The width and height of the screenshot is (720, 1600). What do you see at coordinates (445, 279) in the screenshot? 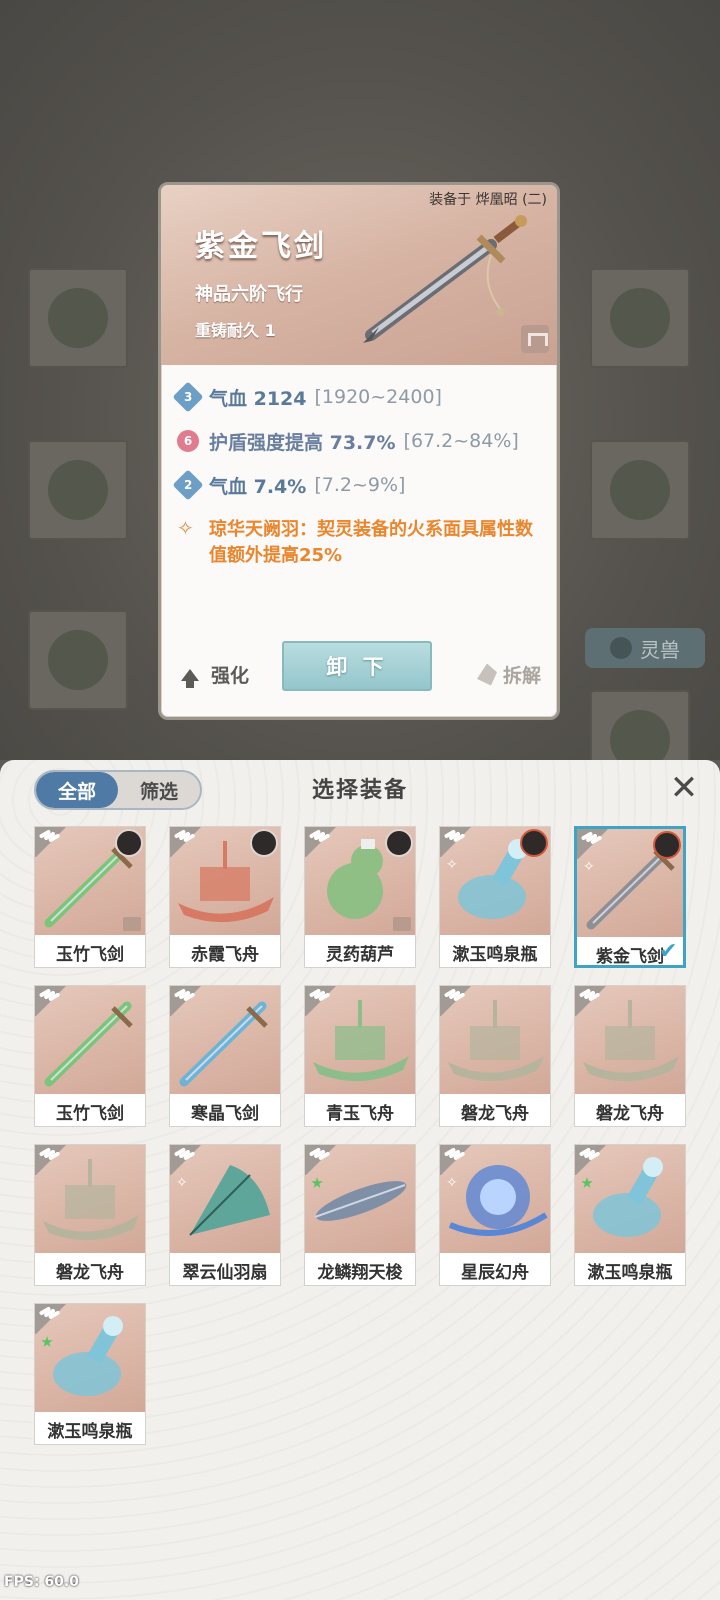
I see `sword-illustration` at bounding box center [445, 279].